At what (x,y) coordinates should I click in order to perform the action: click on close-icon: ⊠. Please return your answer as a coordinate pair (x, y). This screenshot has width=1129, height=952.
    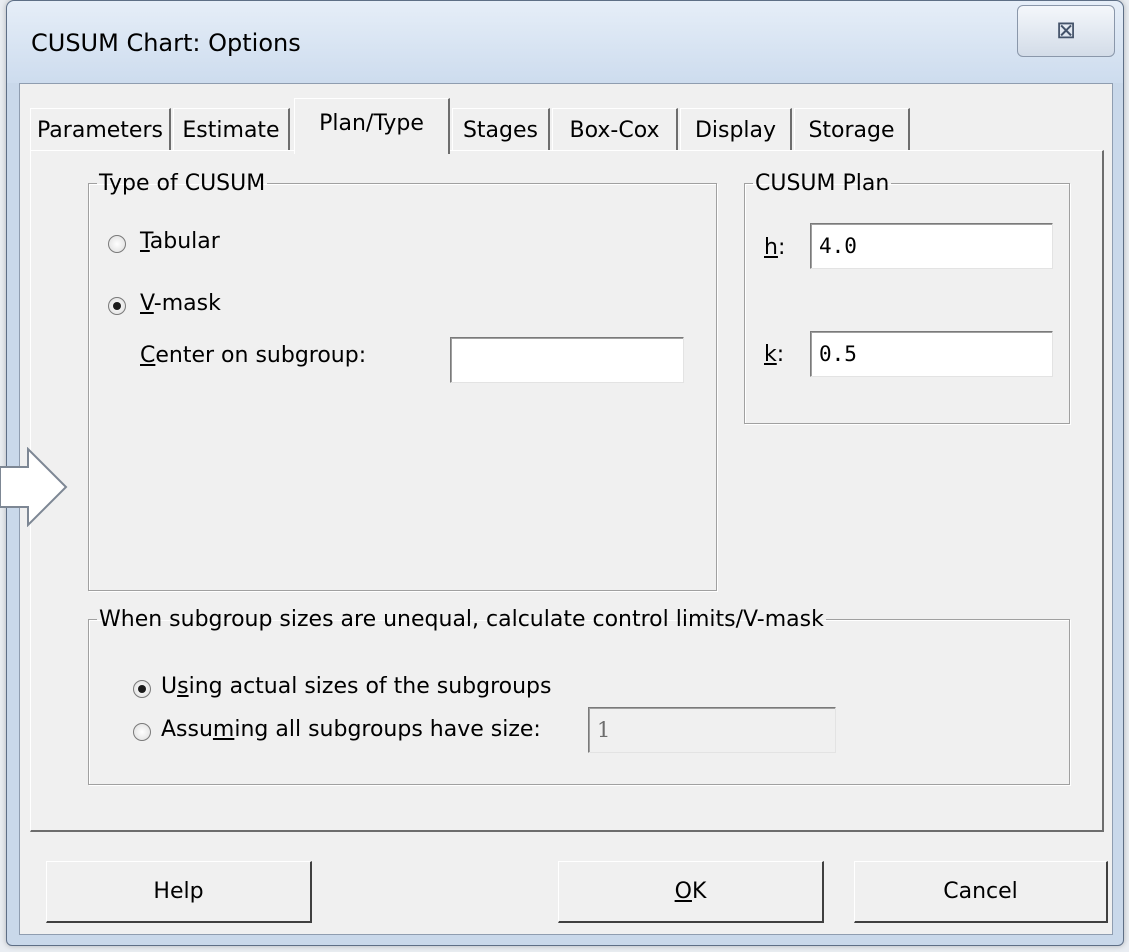
    Looking at the image, I should click on (1066, 30).